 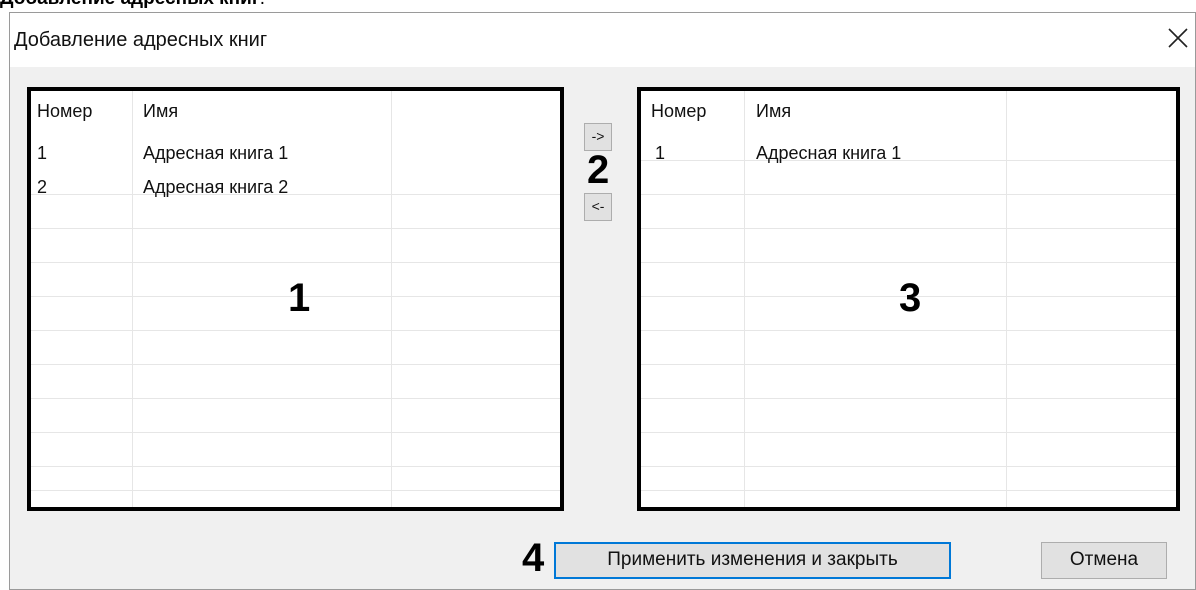 I want to click on caption-bold: Добавление адресных книг, so click(x=130, y=4).